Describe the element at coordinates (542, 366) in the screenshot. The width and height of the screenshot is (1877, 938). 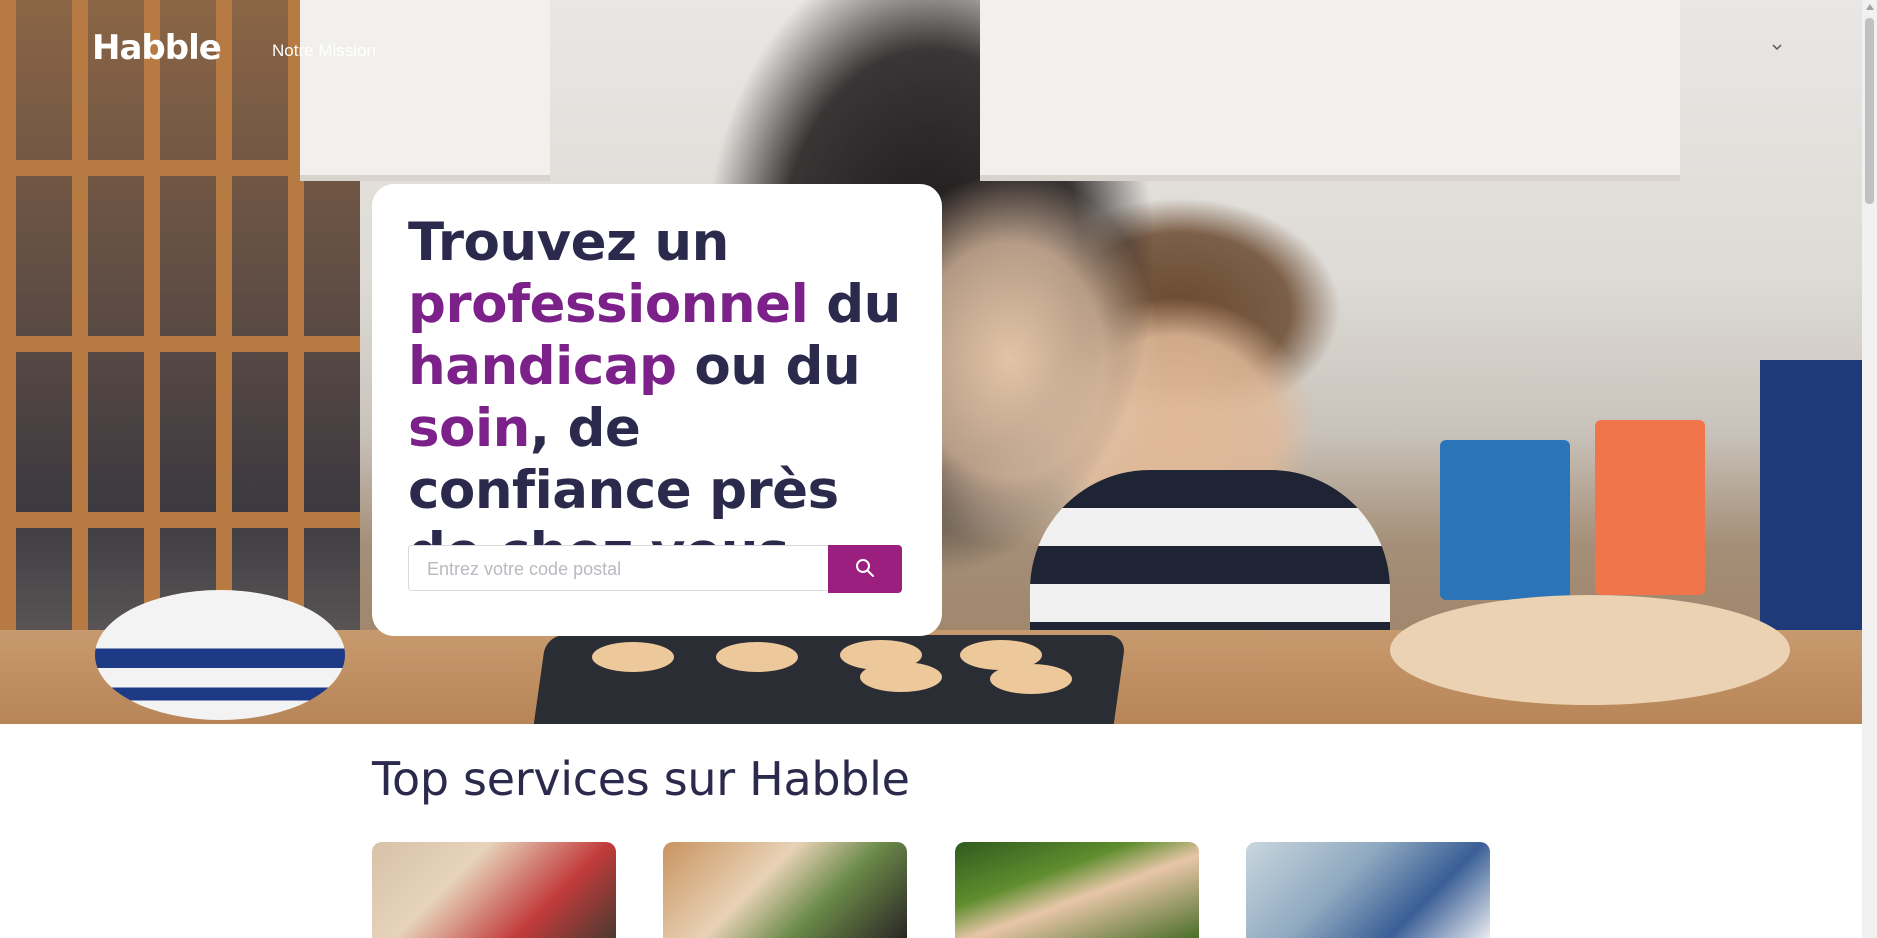
I see `headline-highlight: handicap` at that location.